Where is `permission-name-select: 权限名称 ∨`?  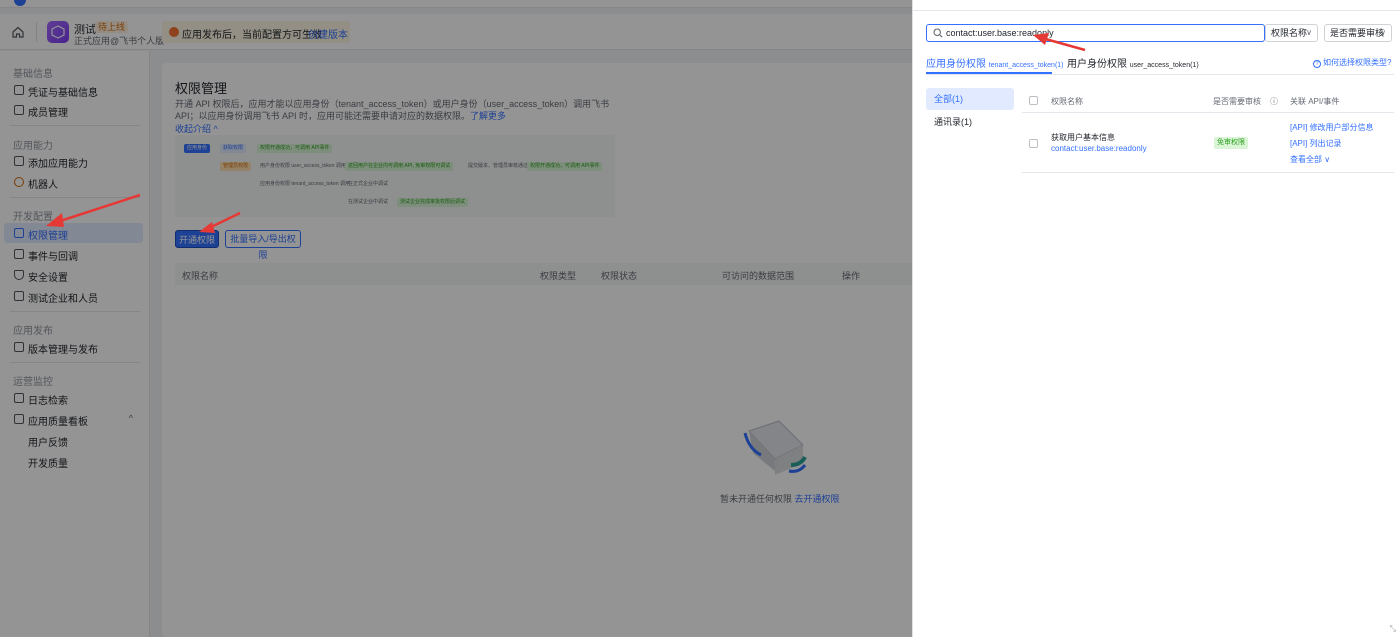
permission-name-select: 权限名称 ∨ is located at coordinates (1291, 33).